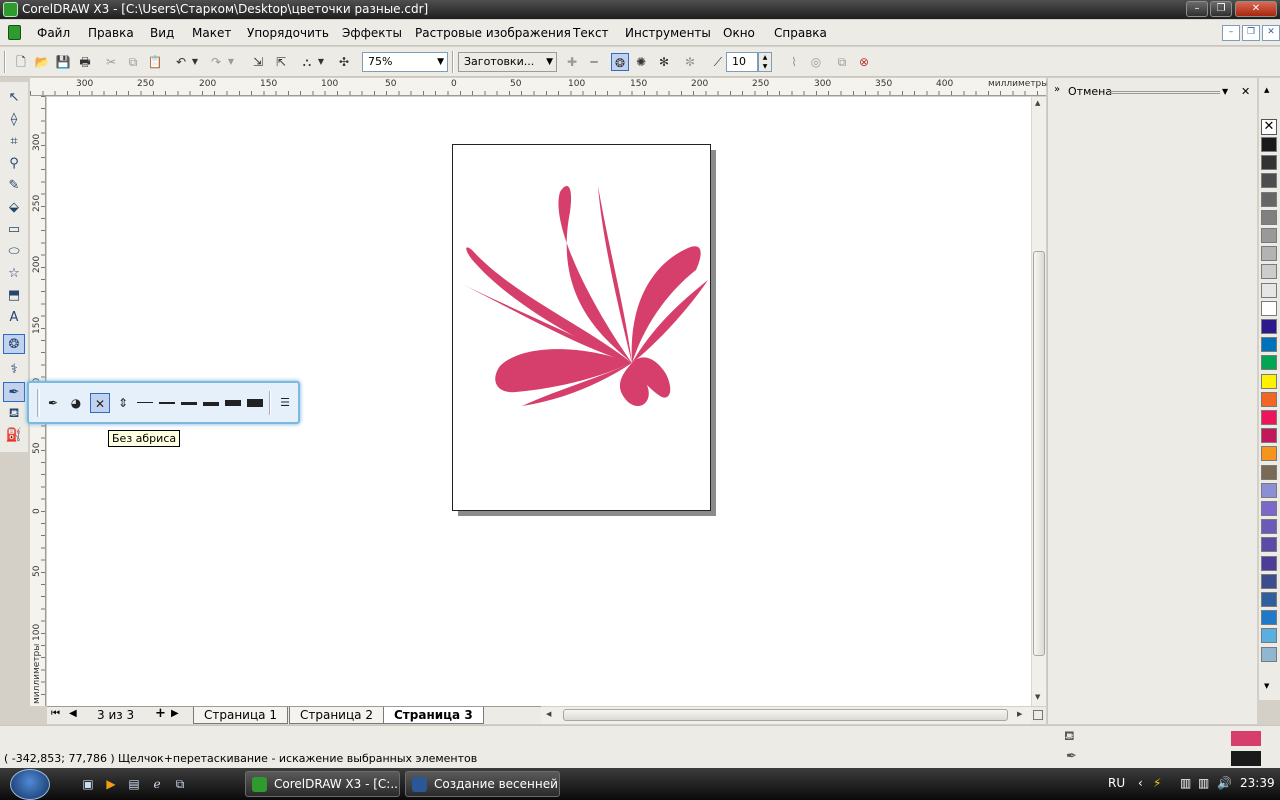 This screenshot has width=1280, height=800. What do you see at coordinates (641, 62) in the screenshot?
I see `zipper-distortion-icon: ✺` at bounding box center [641, 62].